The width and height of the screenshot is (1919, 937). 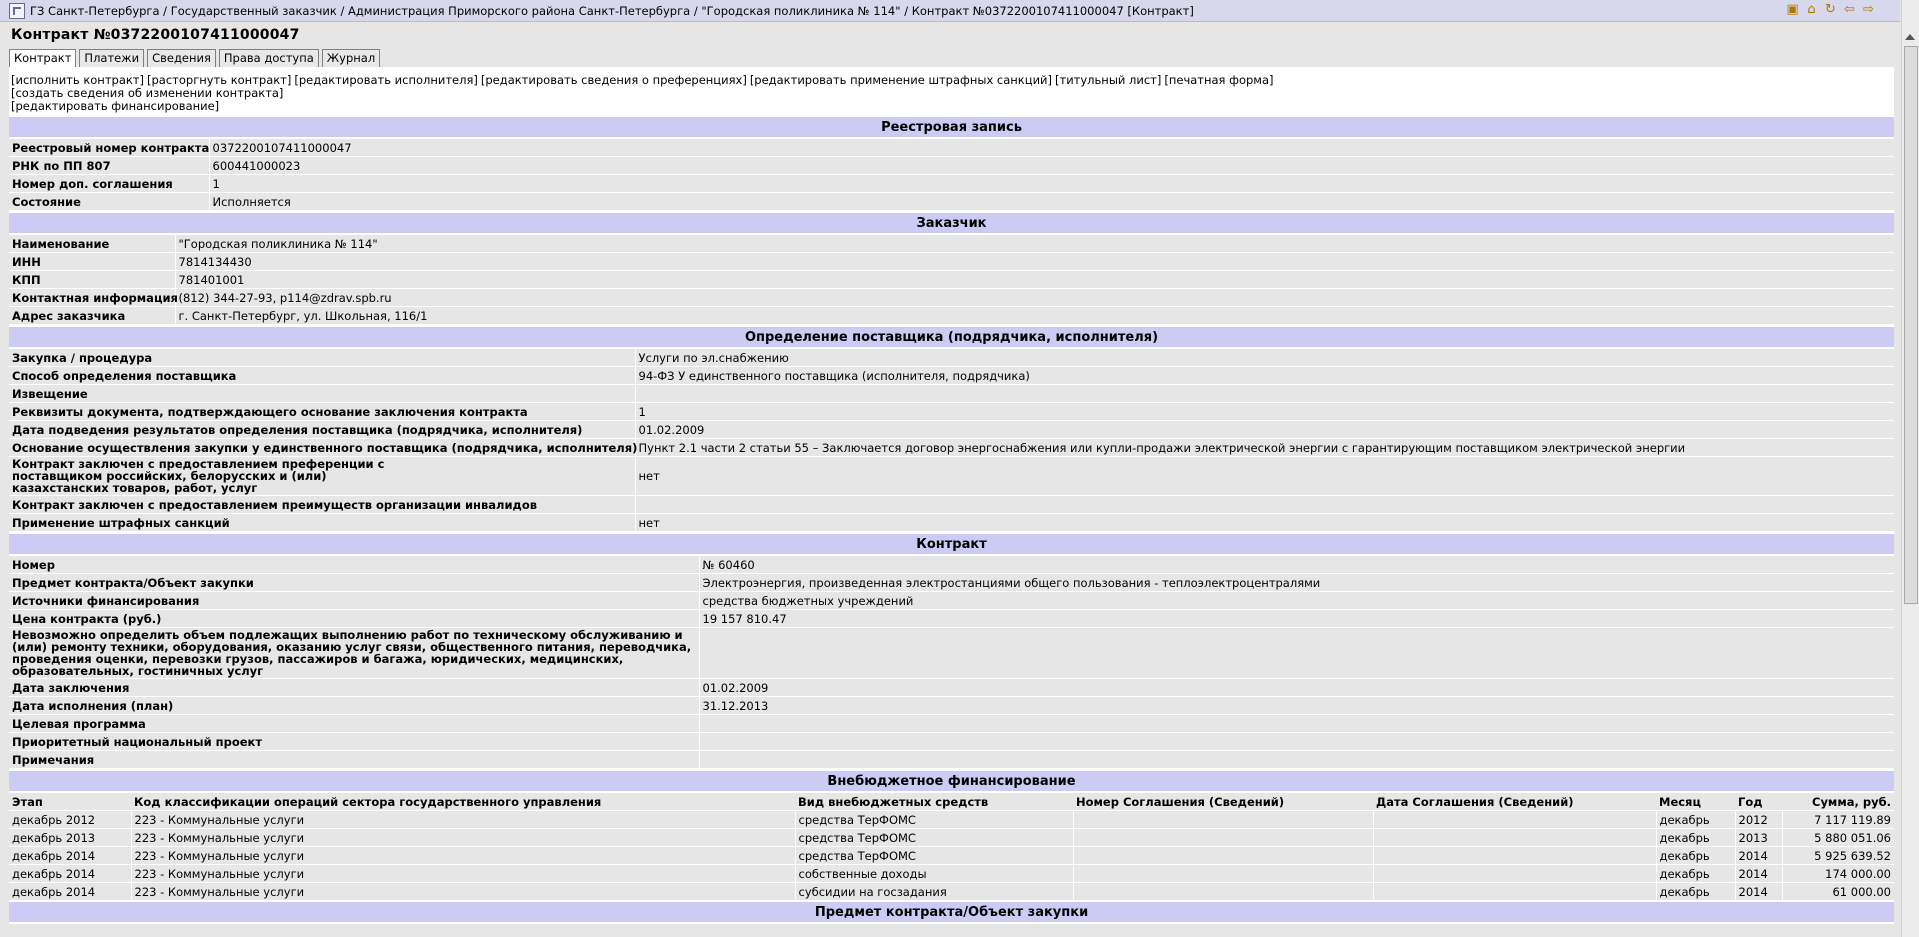 I want to click on terminate-contract-link: [расторгнуть контракт], so click(x=219, y=80).